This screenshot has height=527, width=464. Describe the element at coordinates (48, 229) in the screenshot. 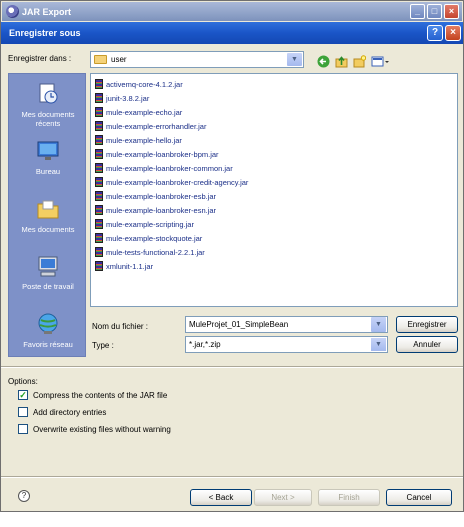

I see `place-label: Mes documents` at that location.